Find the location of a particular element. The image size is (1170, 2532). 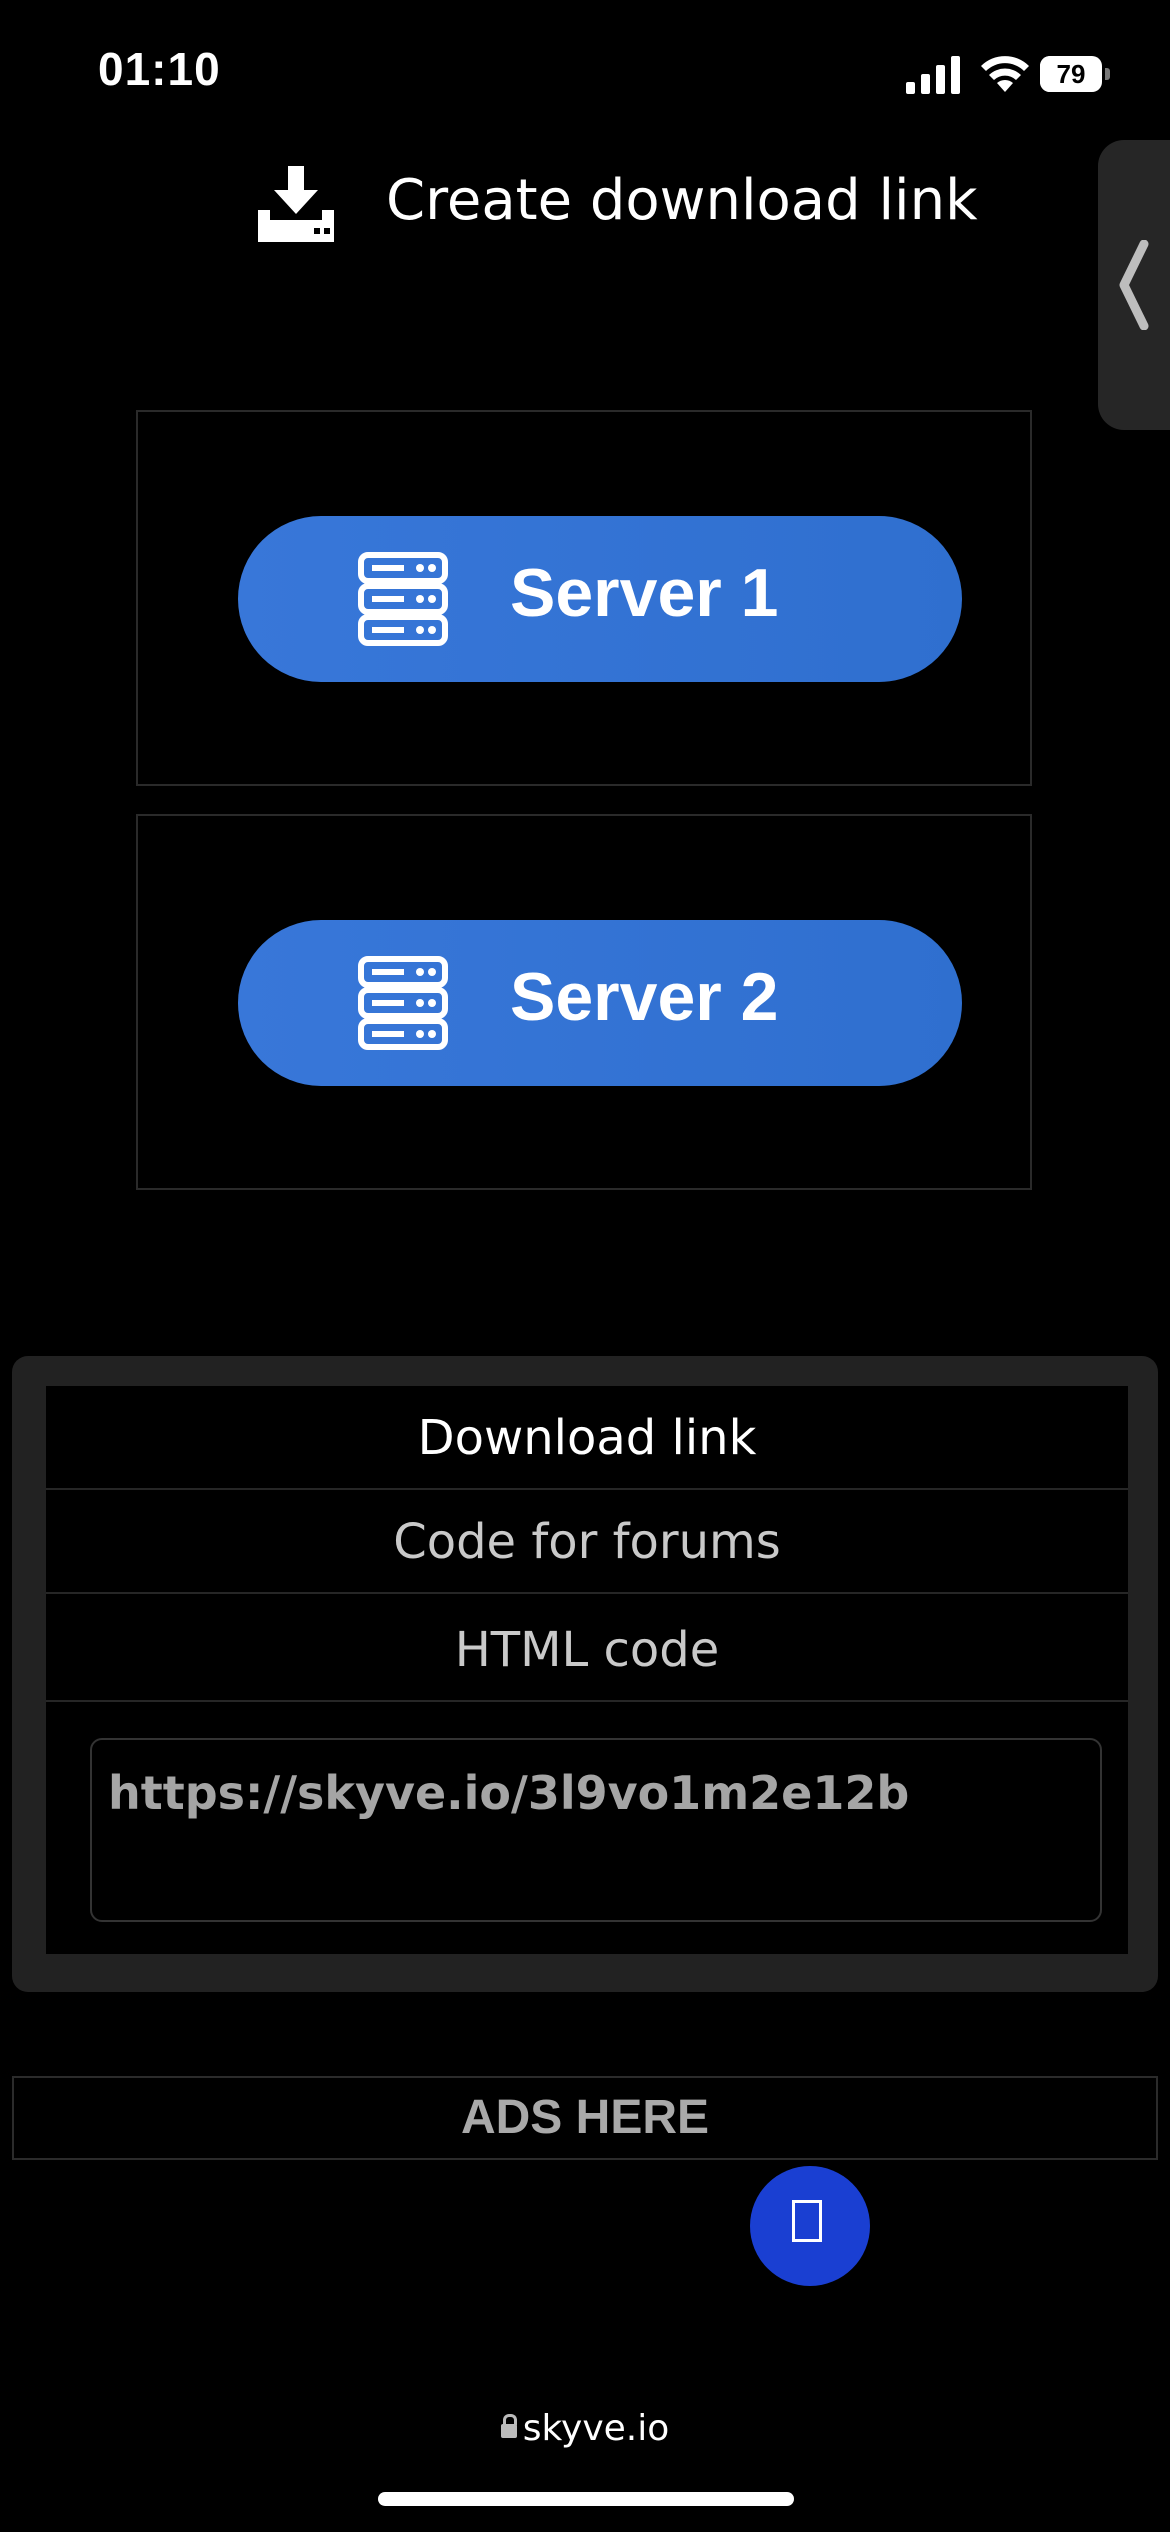

home-indicator is located at coordinates (586, 2499).